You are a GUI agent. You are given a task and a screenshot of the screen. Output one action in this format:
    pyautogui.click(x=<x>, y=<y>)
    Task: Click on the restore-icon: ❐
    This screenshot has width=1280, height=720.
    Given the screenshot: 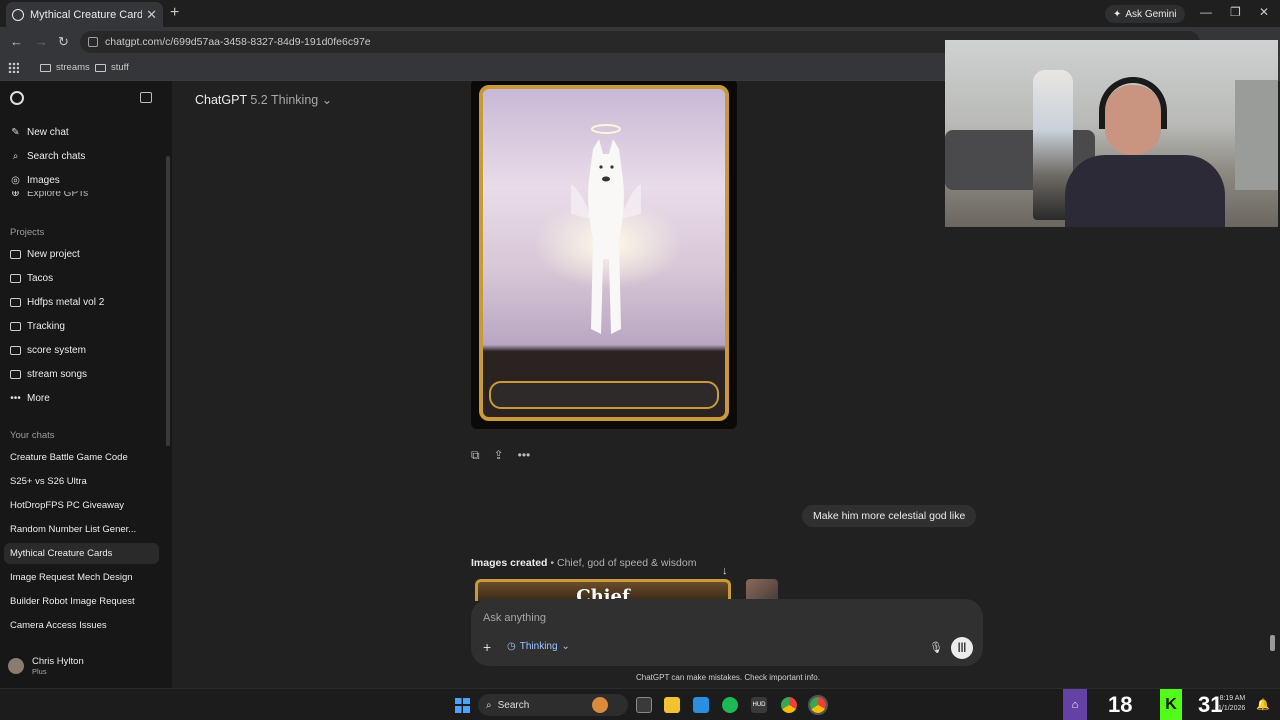 What is the action you would take?
    pyautogui.click(x=1235, y=12)
    